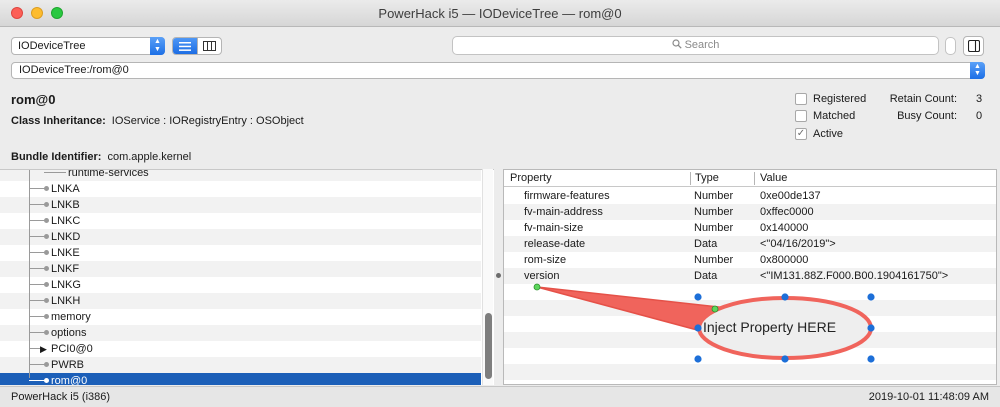  What do you see at coordinates (828, 134) in the screenshot?
I see `active-label: Active` at bounding box center [828, 134].